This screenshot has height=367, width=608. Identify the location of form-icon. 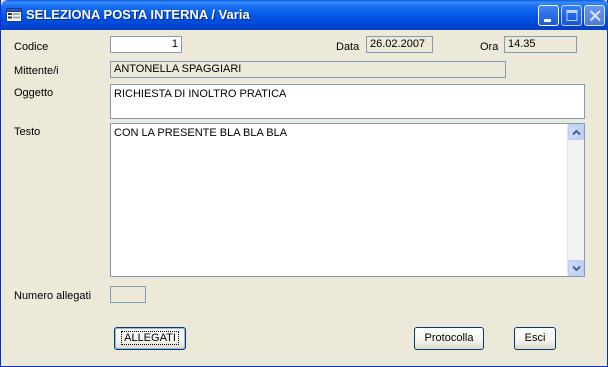
(14, 15).